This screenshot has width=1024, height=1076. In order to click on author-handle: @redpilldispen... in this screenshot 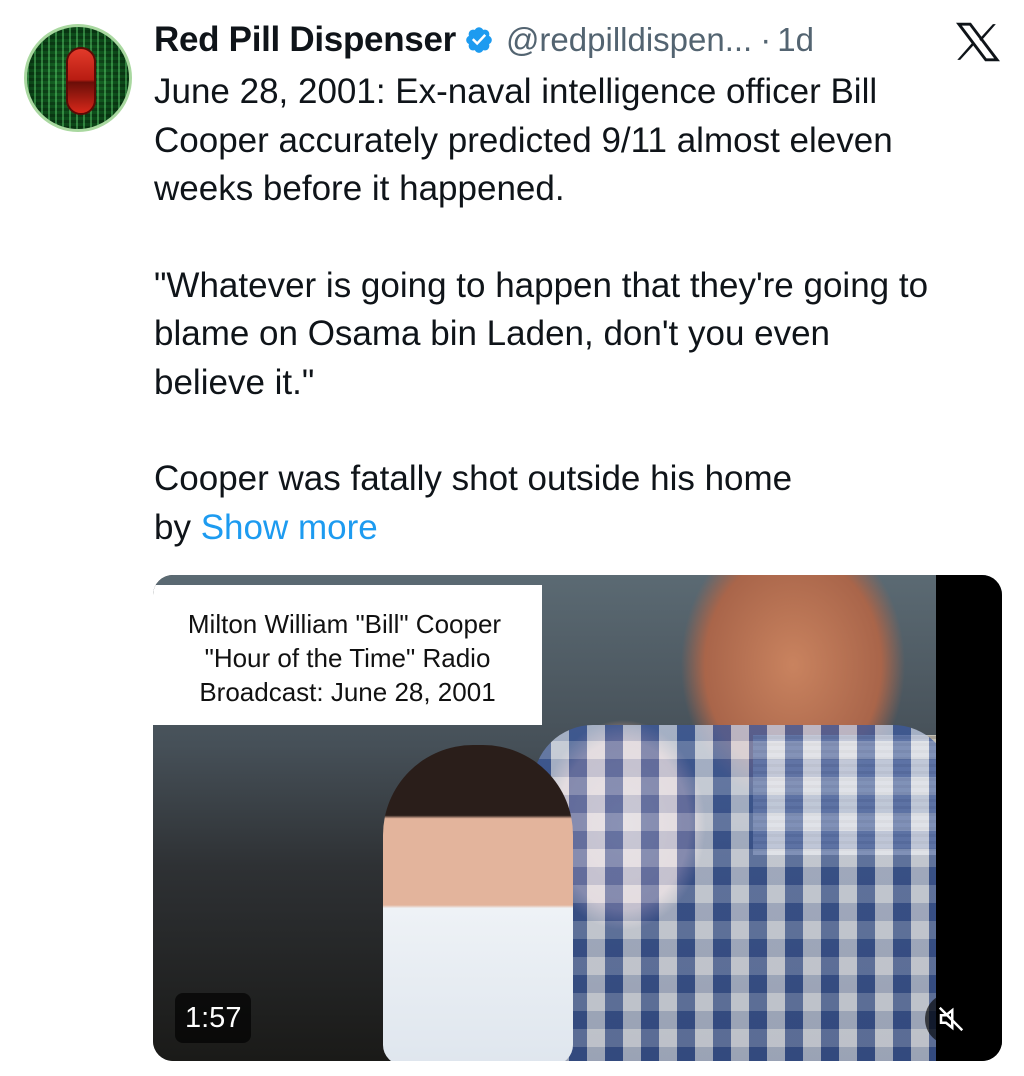, I will do `click(629, 40)`.